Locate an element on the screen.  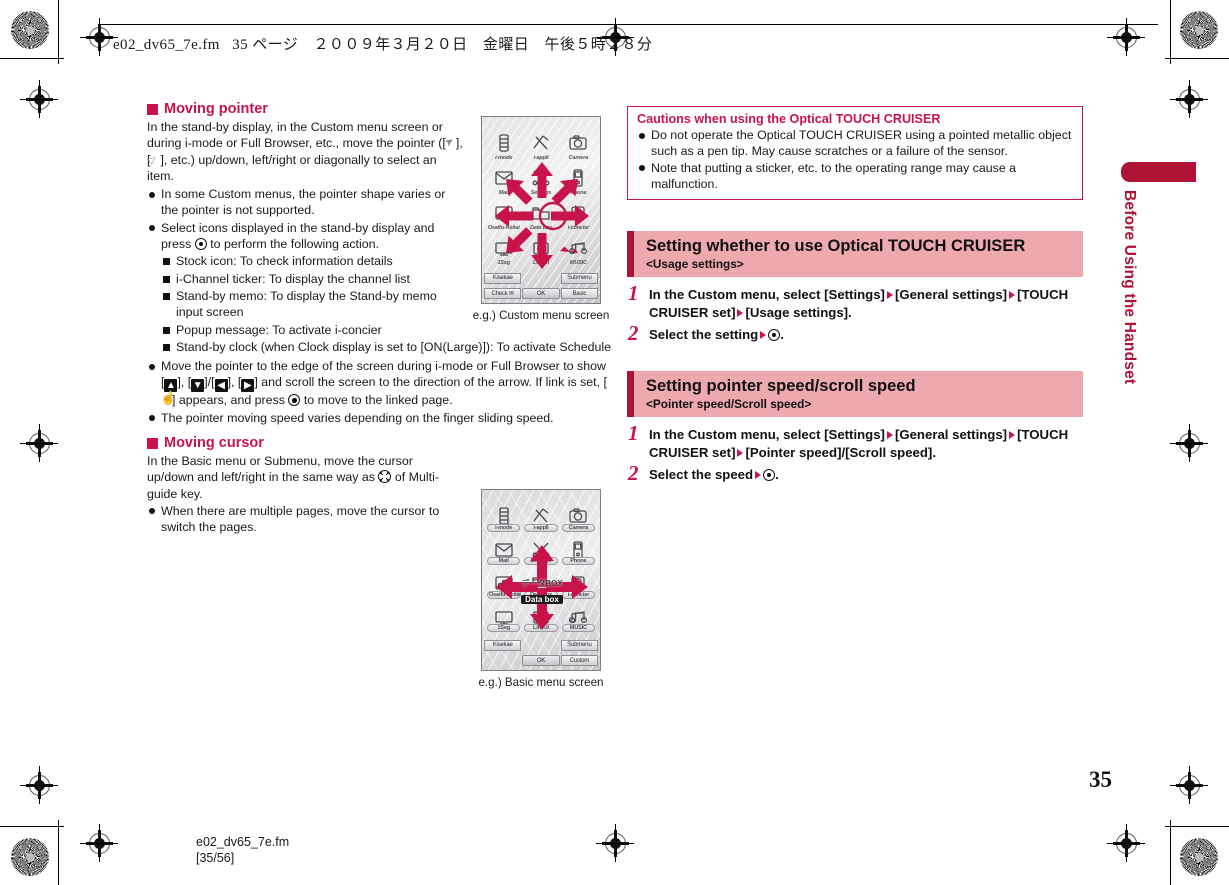
step-text: Select the setting. is located at coordinates (716, 334).